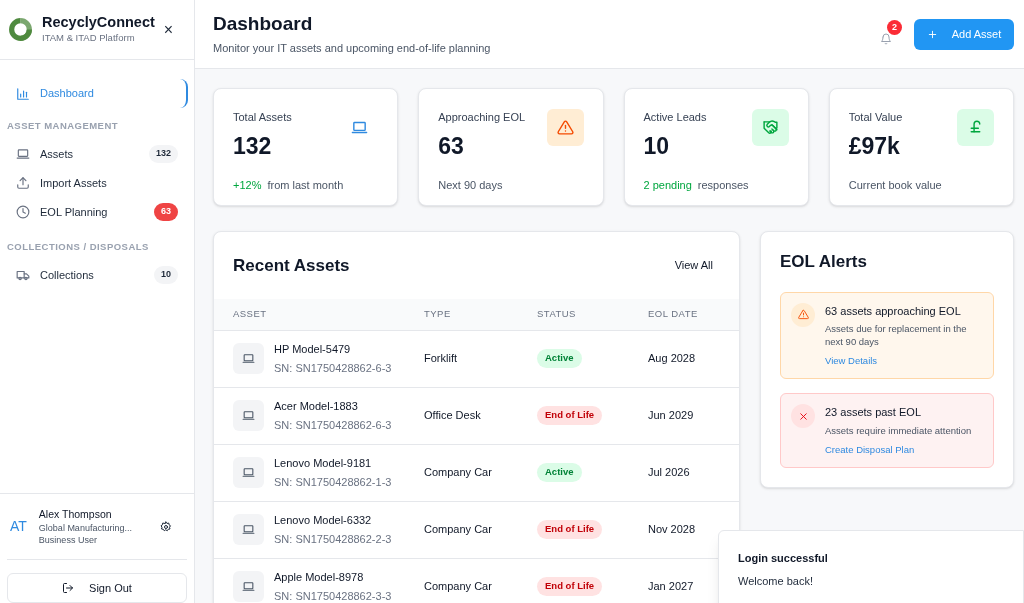 This screenshot has width=1024, height=603. Describe the element at coordinates (166, 275) in the screenshot. I see `count-badge: 10` at that location.